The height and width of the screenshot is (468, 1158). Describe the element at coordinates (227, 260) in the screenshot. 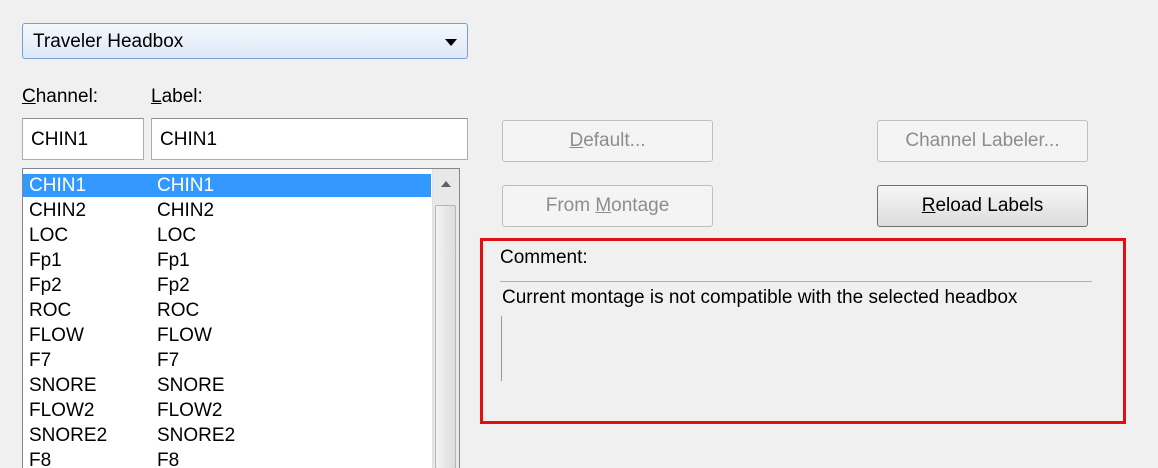

I see `channel-list-item: Fp1 Fp1` at that location.